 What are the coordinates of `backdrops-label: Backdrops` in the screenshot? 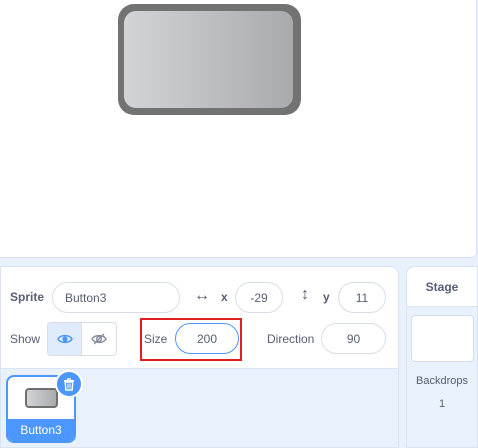 It's located at (442, 381).